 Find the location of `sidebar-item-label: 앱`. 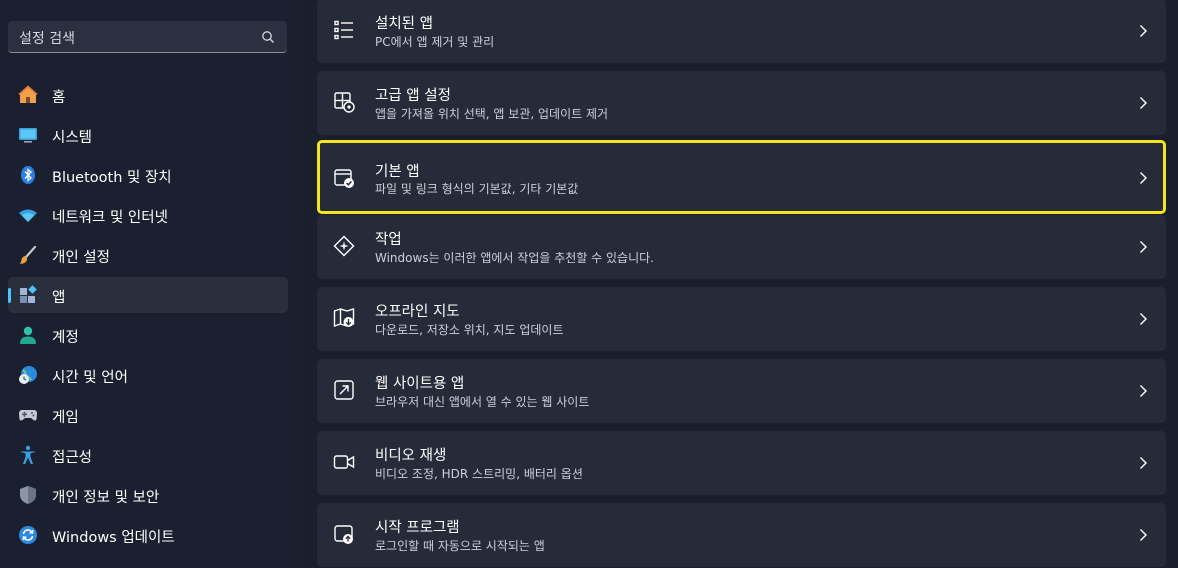

sidebar-item-label: 앱 is located at coordinates (59, 298).